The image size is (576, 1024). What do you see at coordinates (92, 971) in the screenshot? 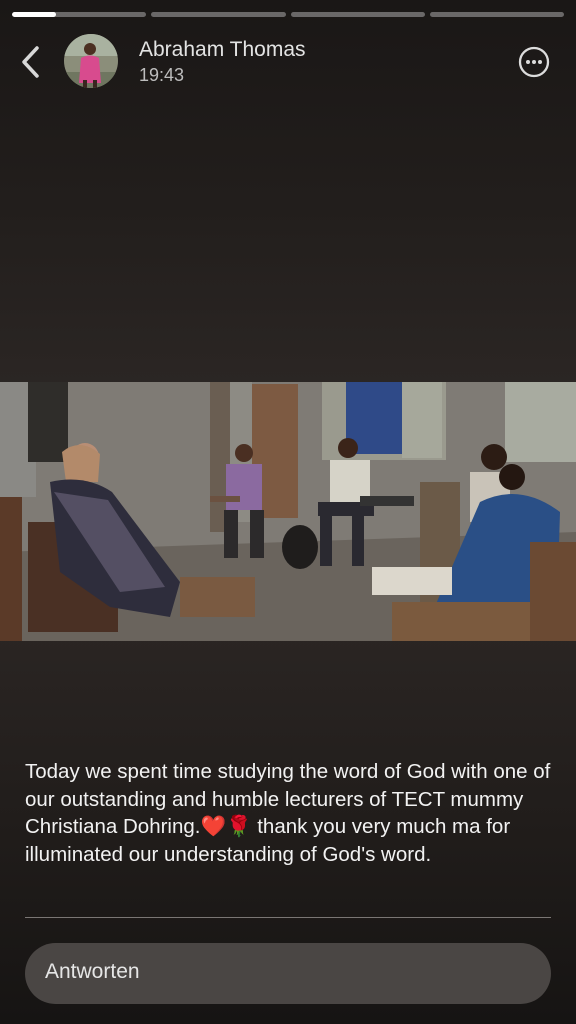
I see `reply-placeholder: Antworten` at bounding box center [92, 971].